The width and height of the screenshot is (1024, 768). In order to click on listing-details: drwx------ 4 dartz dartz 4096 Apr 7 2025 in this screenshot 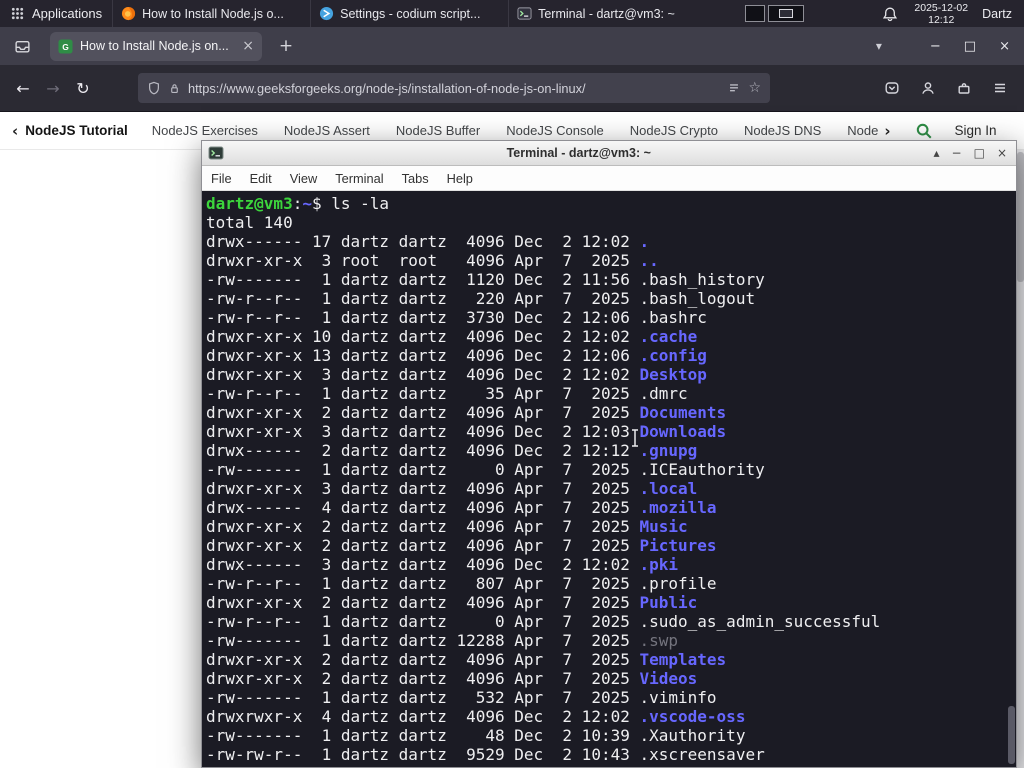, I will do `click(423, 507)`.